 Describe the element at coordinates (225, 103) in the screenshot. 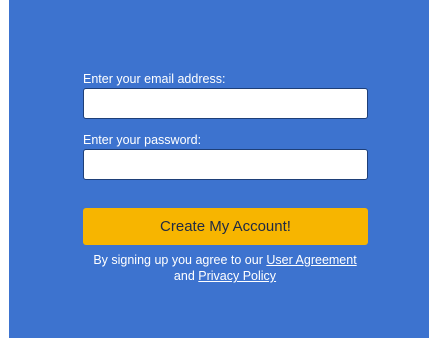

I see `email-input` at that location.